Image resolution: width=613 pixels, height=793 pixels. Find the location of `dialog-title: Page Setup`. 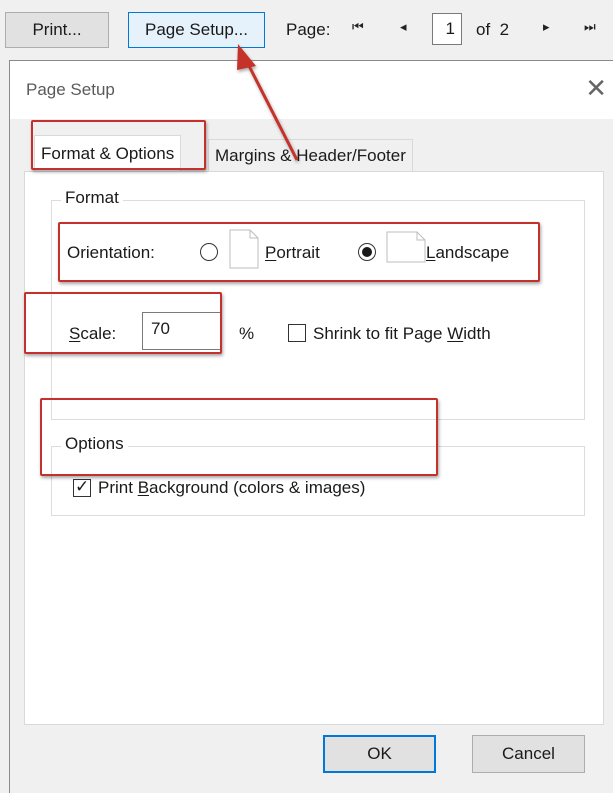

dialog-title: Page Setup is located at coordinates (70, 89).